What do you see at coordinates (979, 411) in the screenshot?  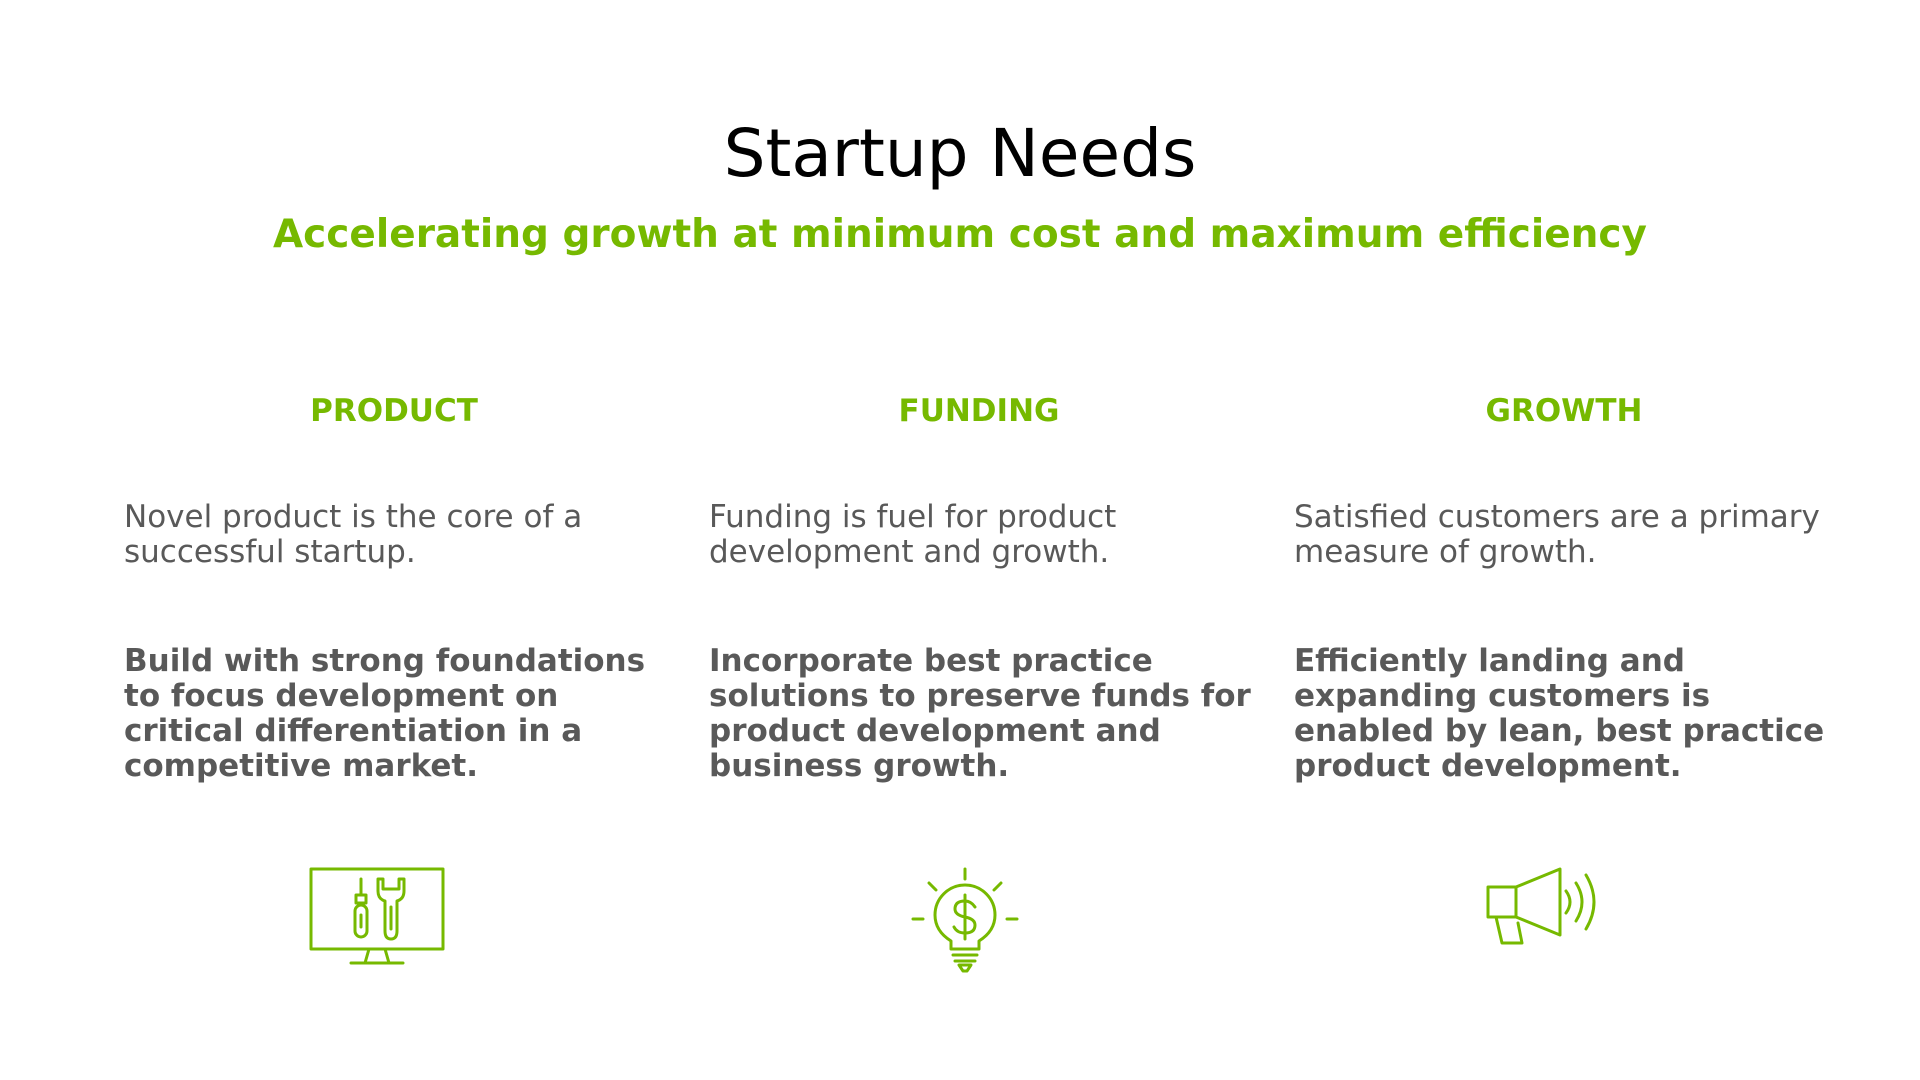 I see `column-heading-funding: FUNDING` at bounding box center [979, 411].